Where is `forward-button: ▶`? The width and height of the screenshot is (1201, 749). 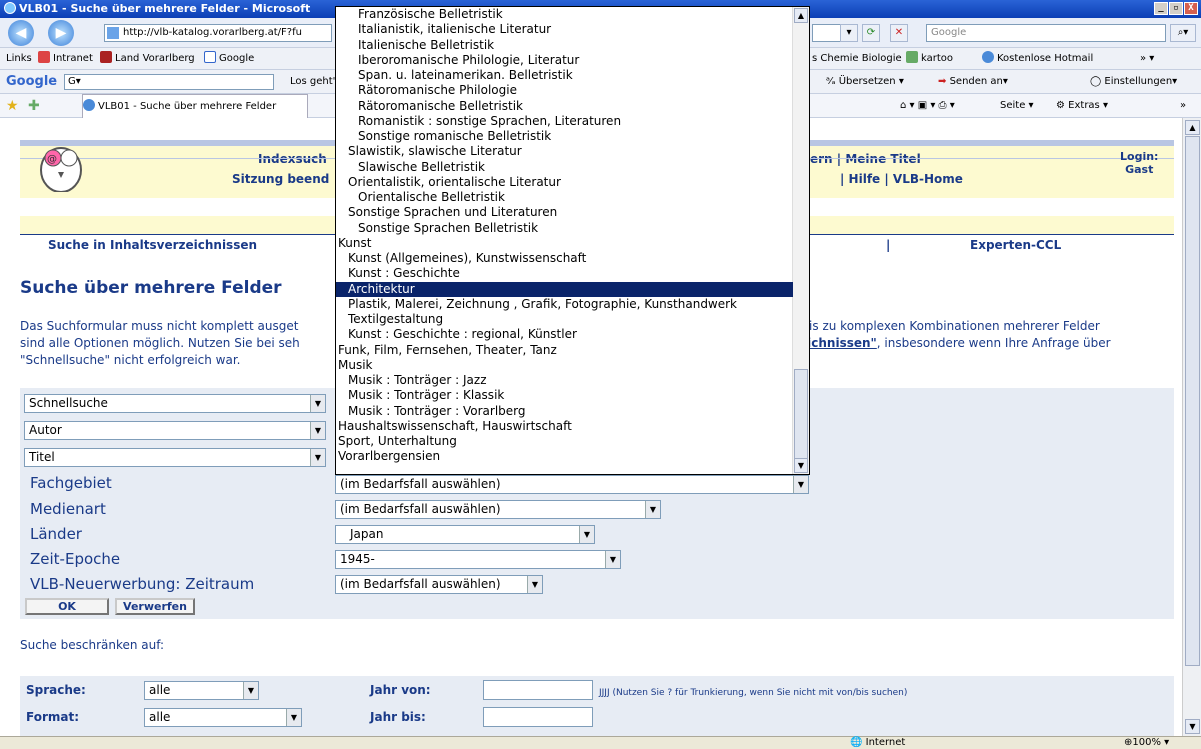
forward-button: ▶ is located at coordinates (61, 33).